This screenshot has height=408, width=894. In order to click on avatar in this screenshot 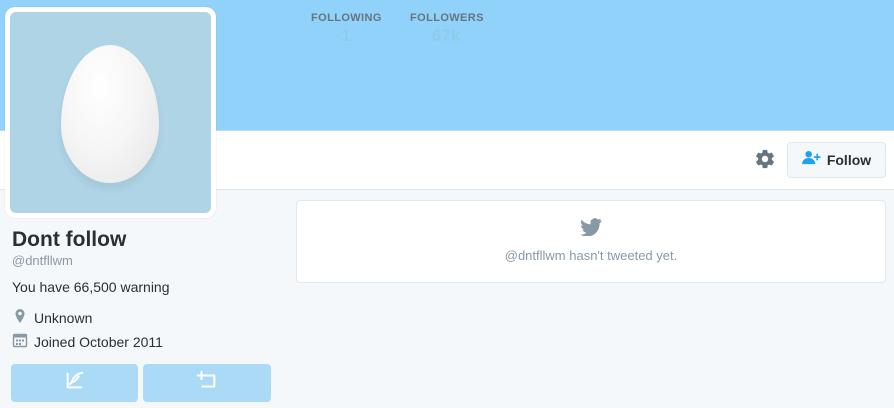, I will do `click(110, 112)`.